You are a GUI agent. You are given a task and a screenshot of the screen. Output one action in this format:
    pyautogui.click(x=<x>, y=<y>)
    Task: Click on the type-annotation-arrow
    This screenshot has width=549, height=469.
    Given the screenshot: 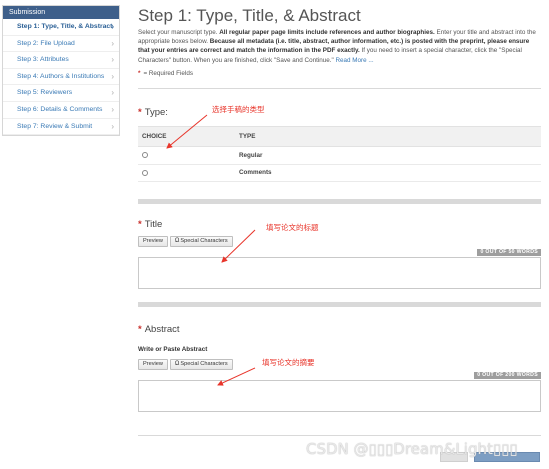 What is the action you would take?
    pyautogui.click(x=187, y=131)
    